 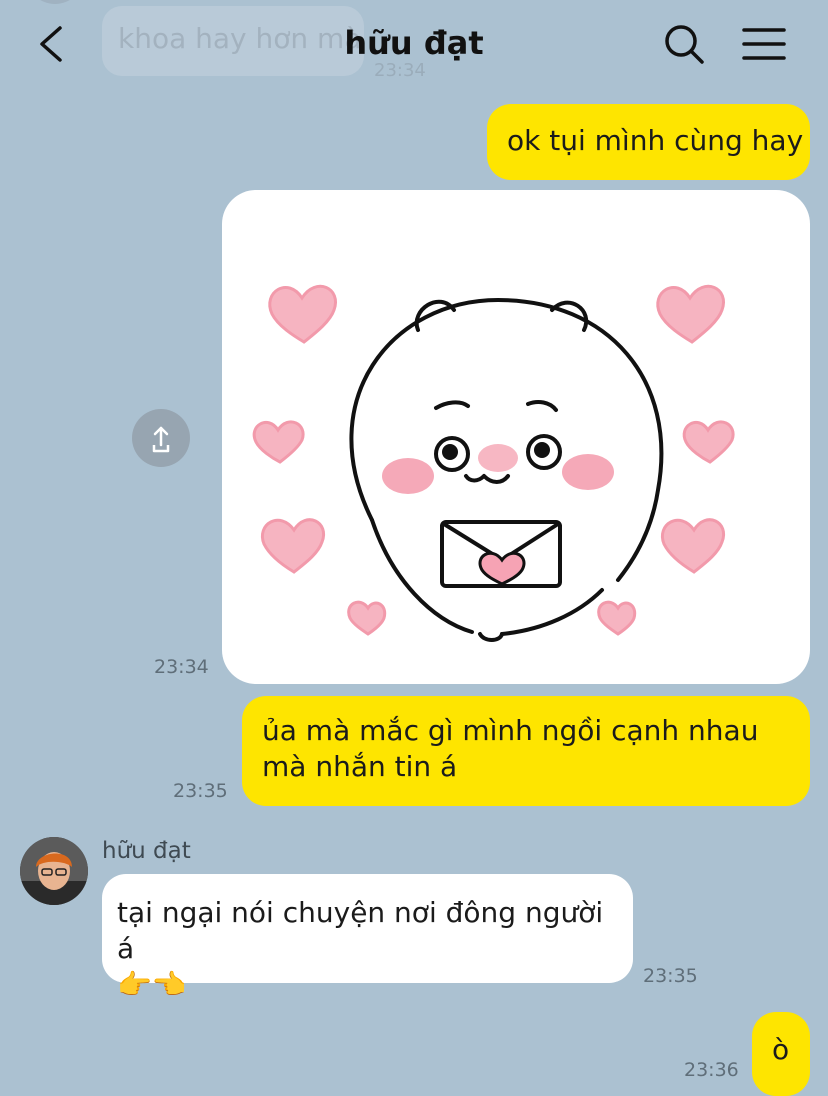 I want to click on avatar, so click(x=54, y=871).